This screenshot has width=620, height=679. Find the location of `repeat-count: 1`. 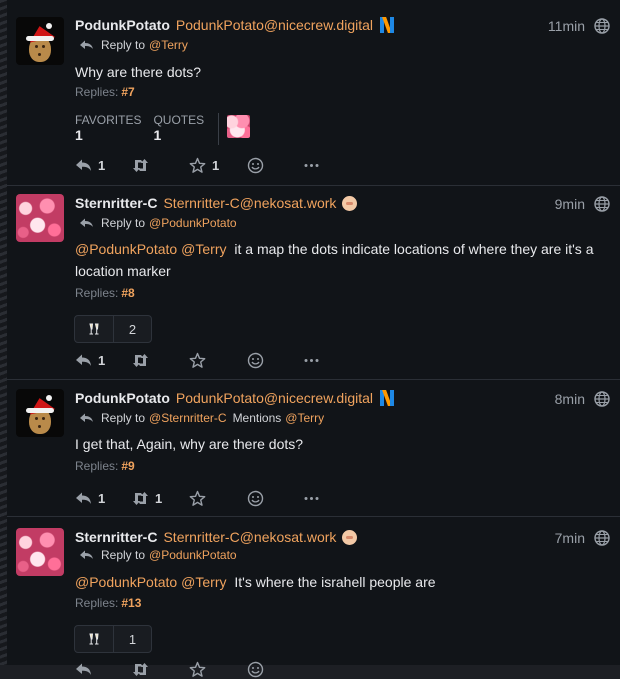

repeat-count: 1 is located at coordinates (159, 498).